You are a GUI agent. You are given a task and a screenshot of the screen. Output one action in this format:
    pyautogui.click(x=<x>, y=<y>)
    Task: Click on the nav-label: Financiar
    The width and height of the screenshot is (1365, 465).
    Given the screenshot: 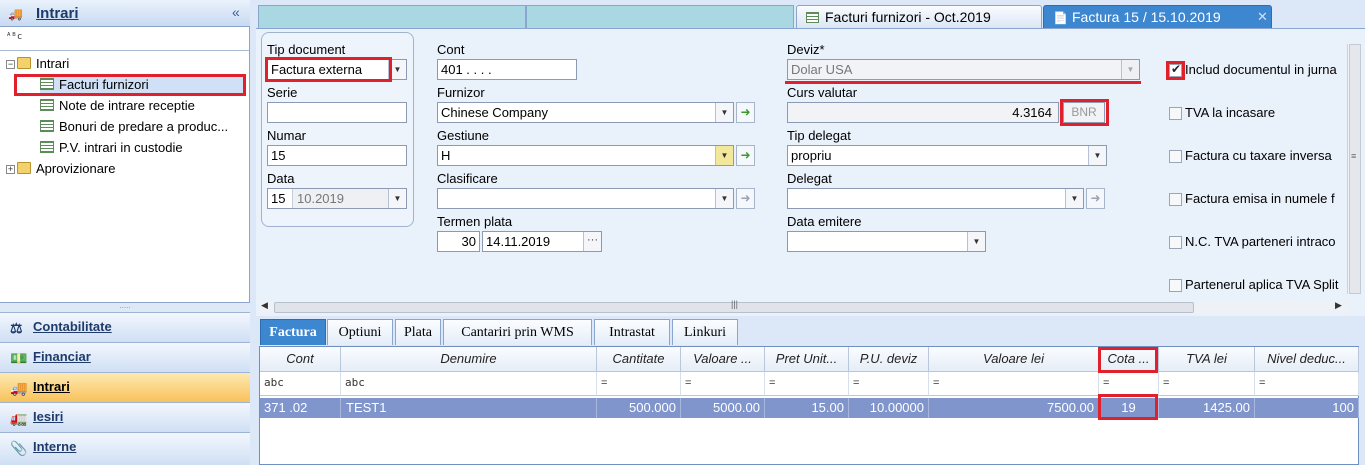 What is the action you would take?
    pyautogui.click(x=62, y=356)
    